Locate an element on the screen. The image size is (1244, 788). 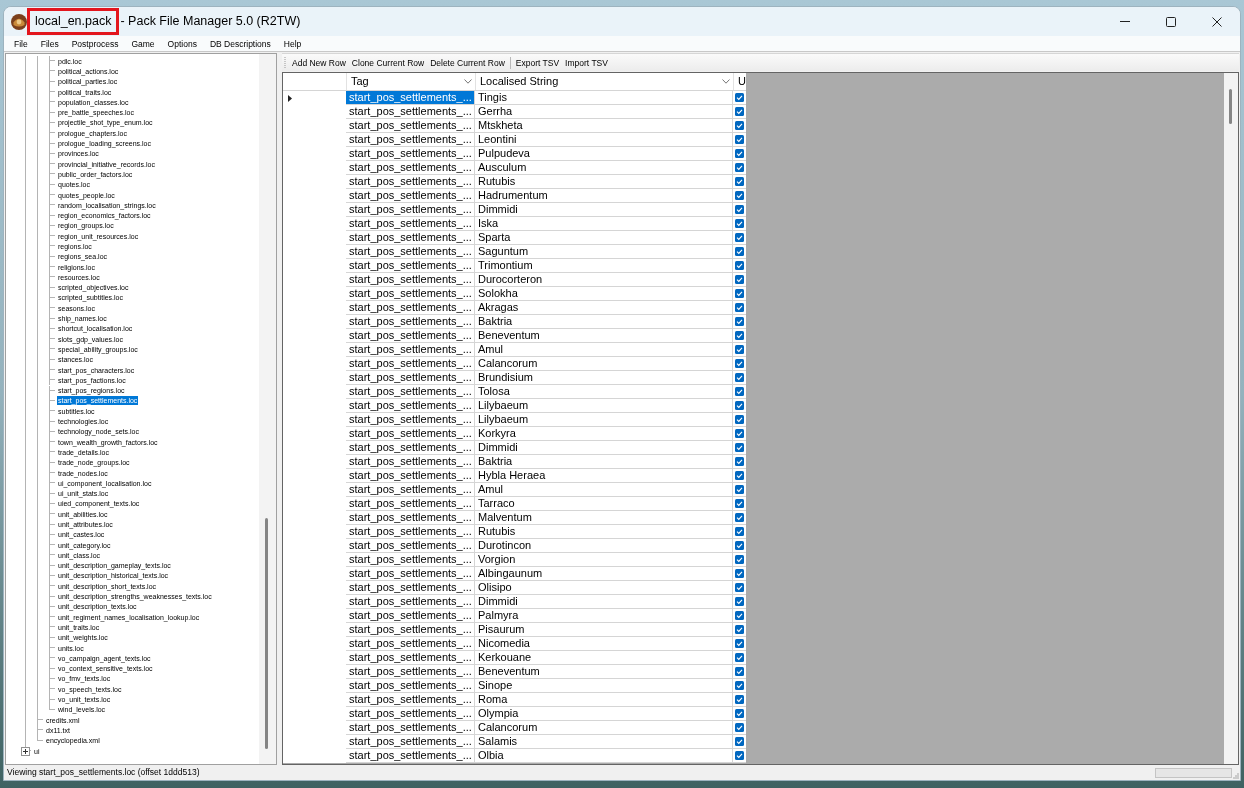
row-header is located at coordinates (314, 98).